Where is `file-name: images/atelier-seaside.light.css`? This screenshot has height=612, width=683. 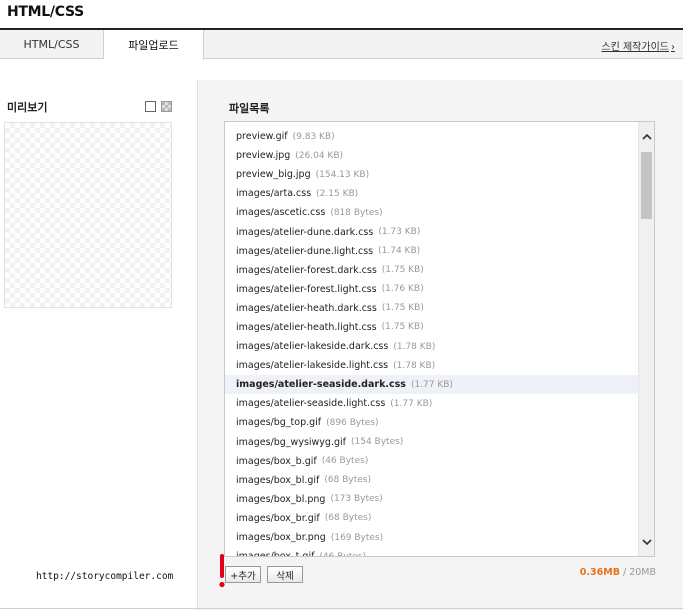
file-name: images/atelier-seaside.light.css is located at coordinates (311, 404).